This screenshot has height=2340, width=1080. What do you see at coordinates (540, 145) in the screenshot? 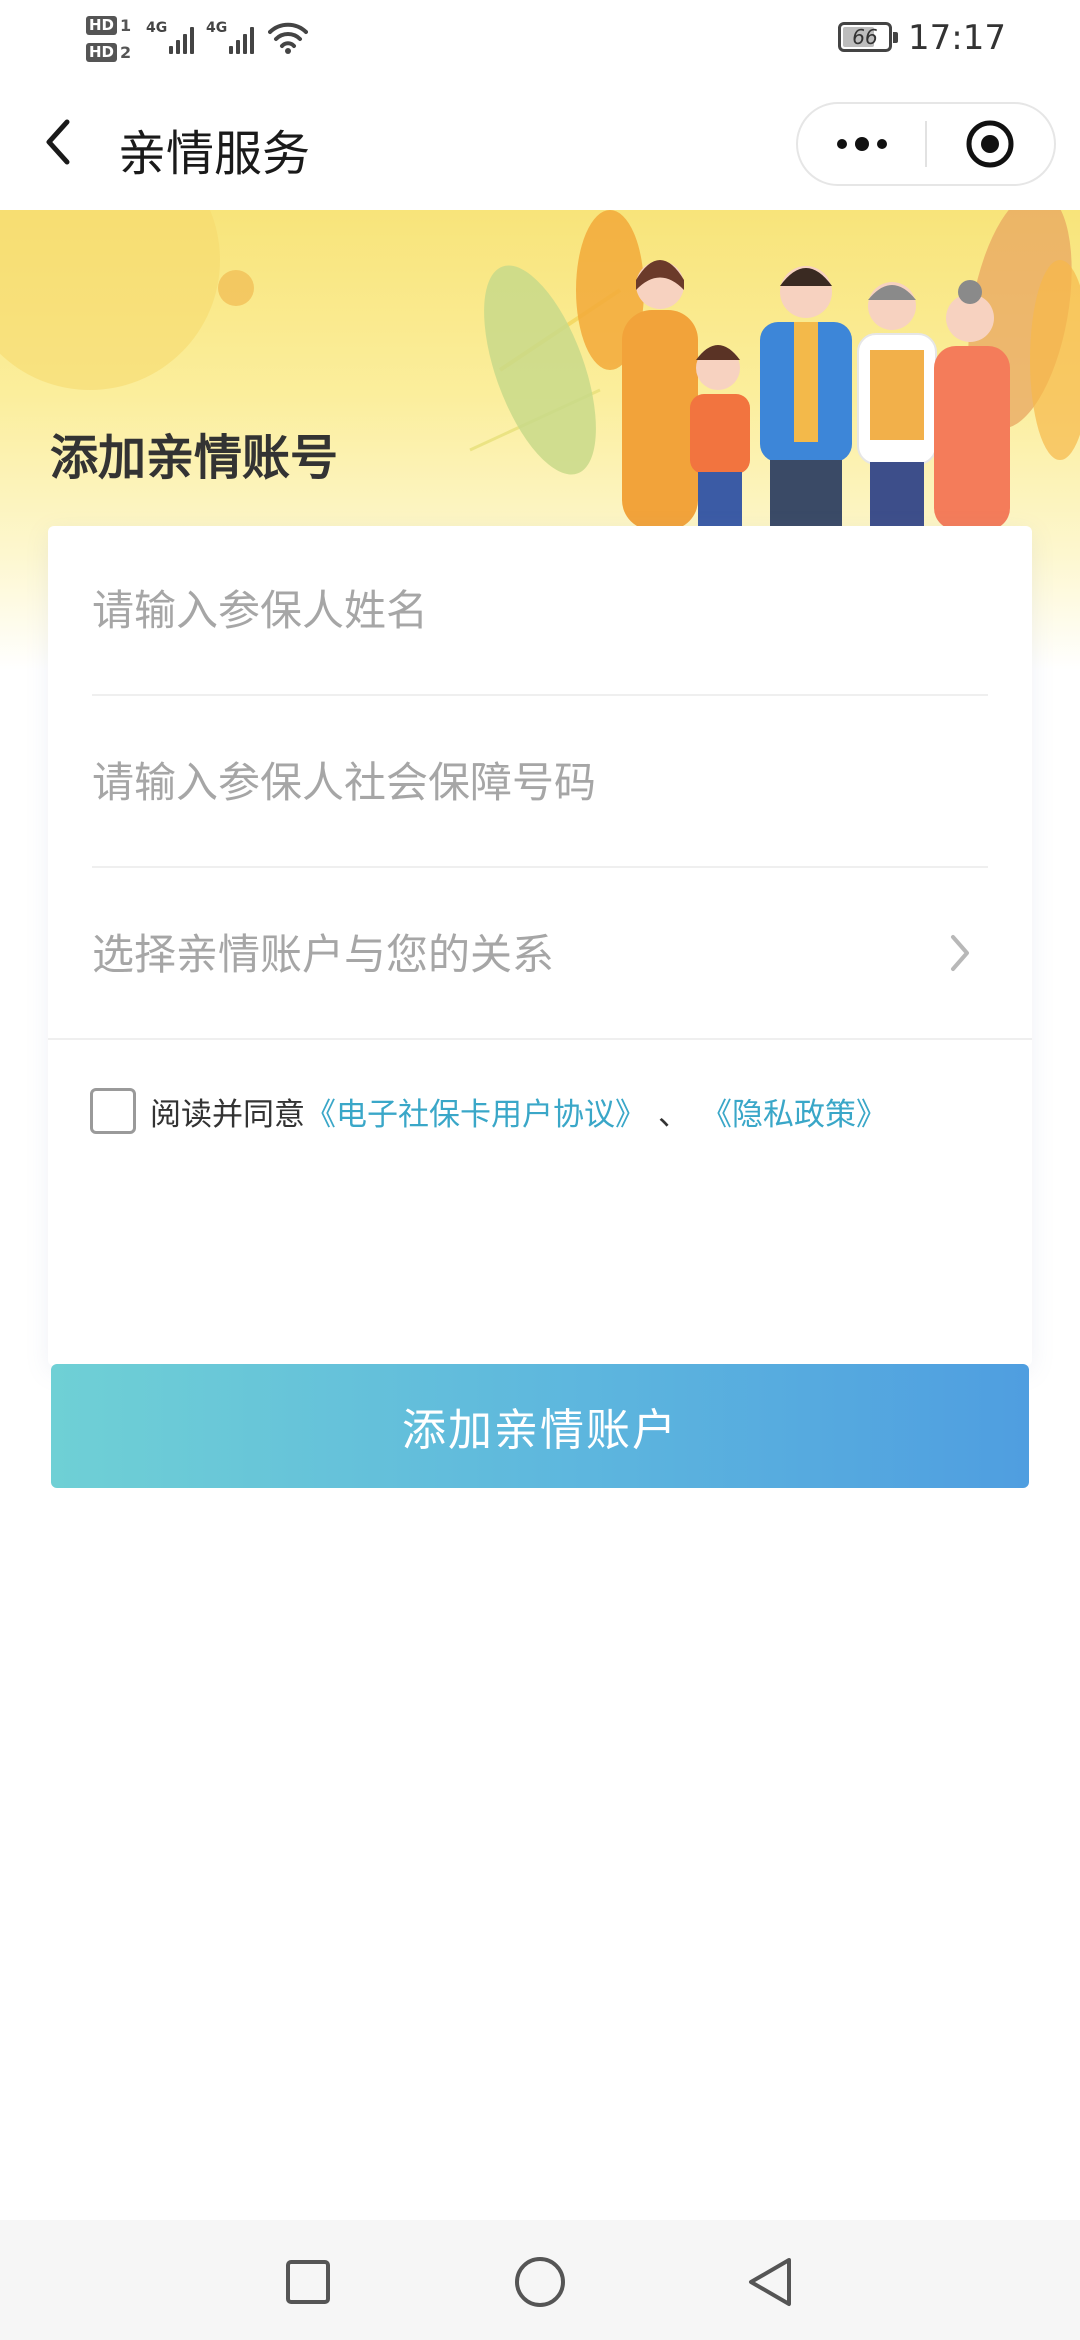
I see `nav-bar: 亲情服务` at bounding box center [540, 145].